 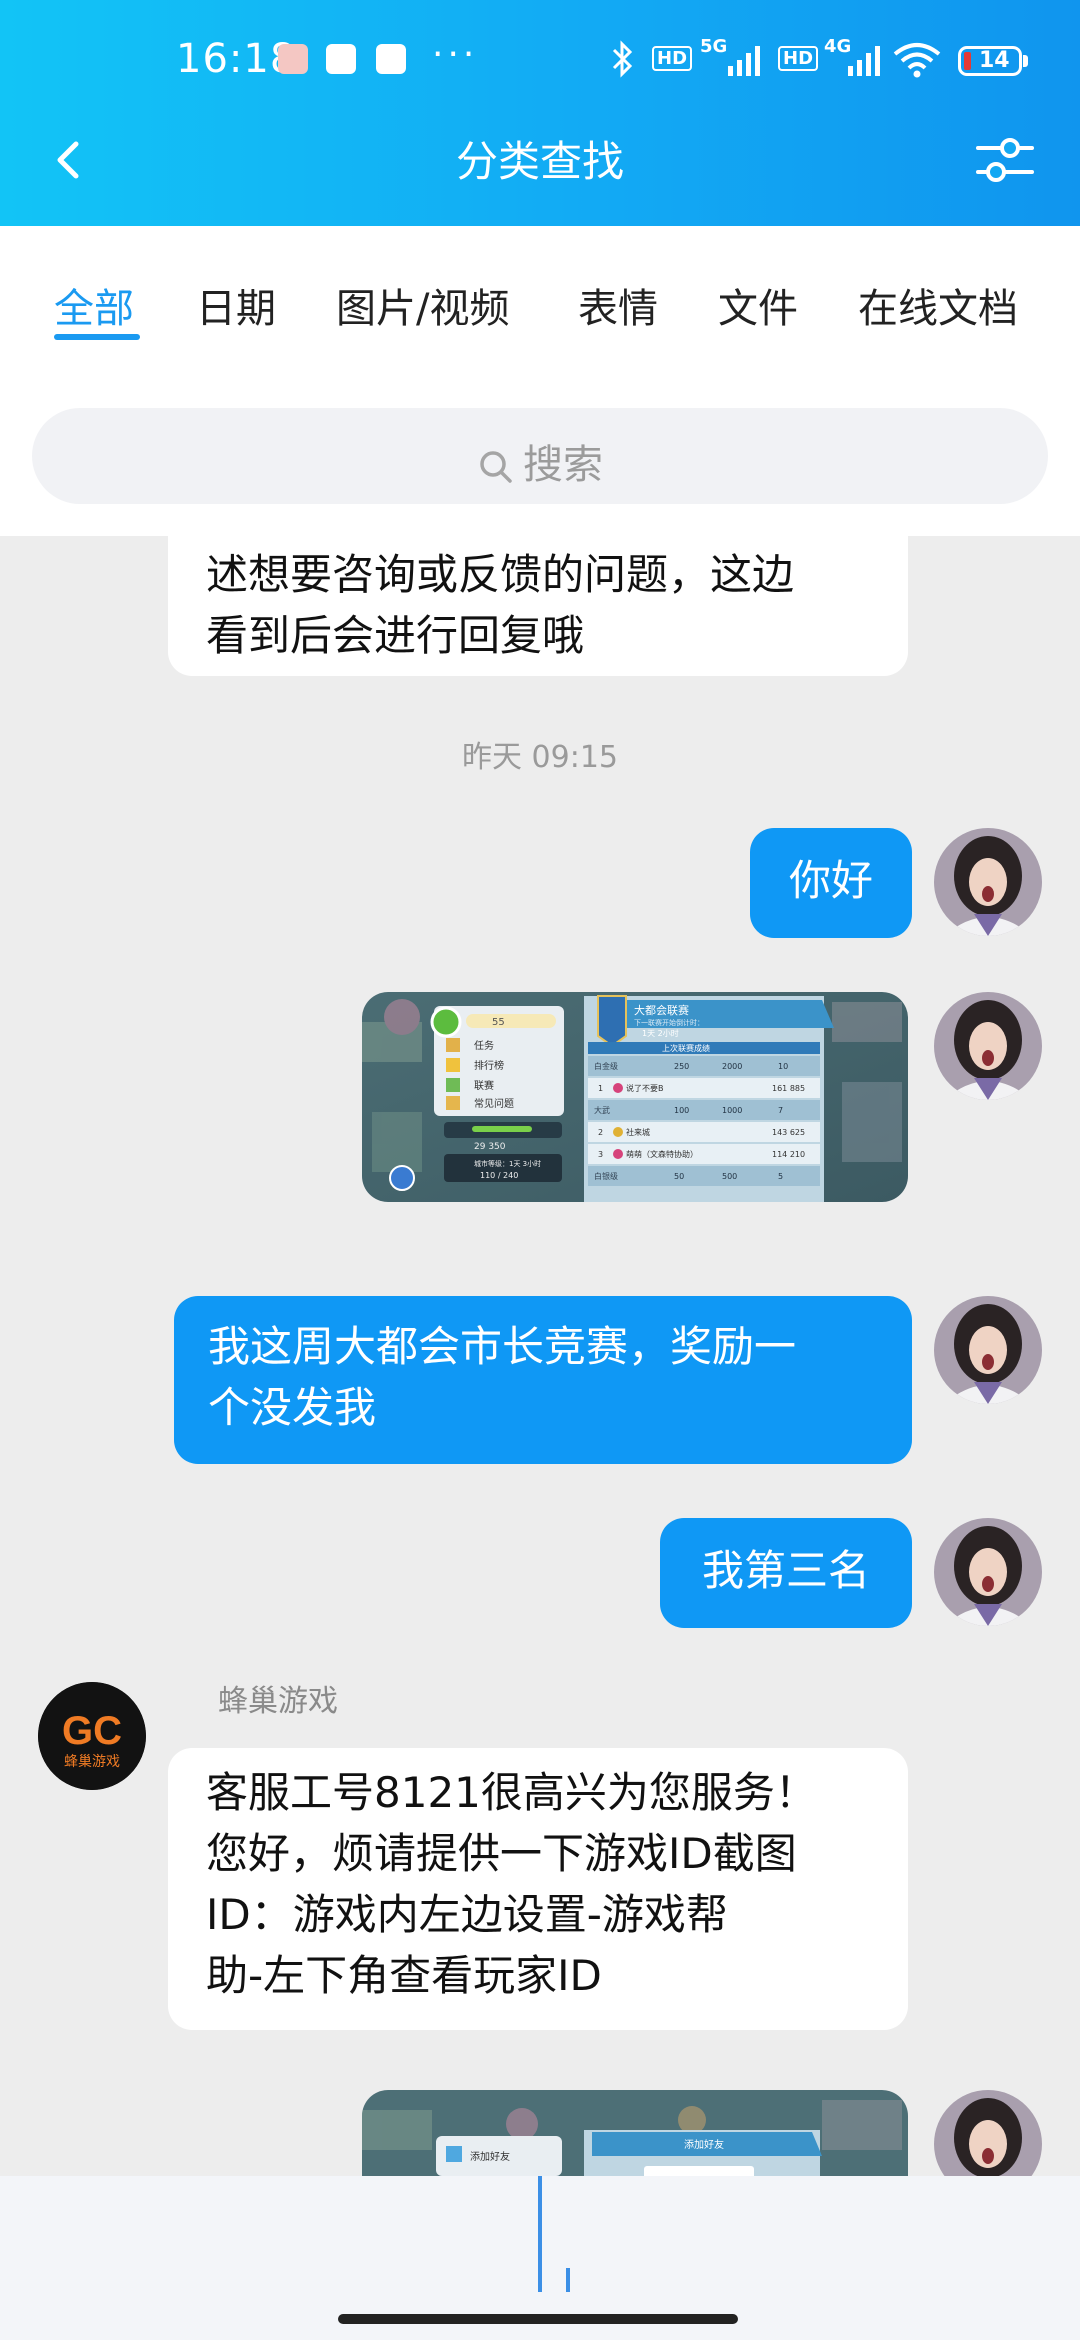 I want to click on game-tier-value: 250, so click(x=681, y=1066).